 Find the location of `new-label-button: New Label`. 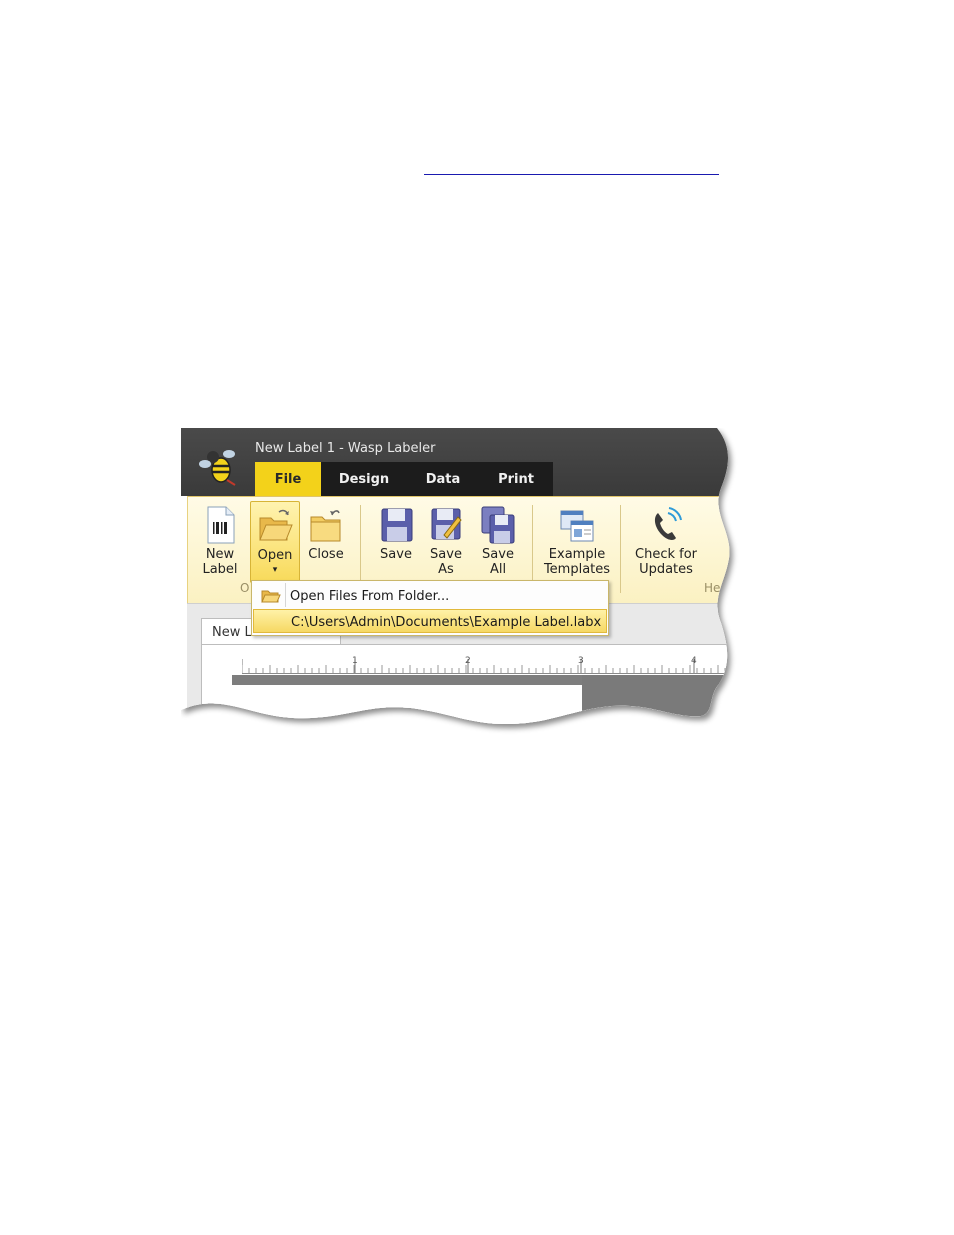

new-label-button: New Label is located at coordinates (220, 541).